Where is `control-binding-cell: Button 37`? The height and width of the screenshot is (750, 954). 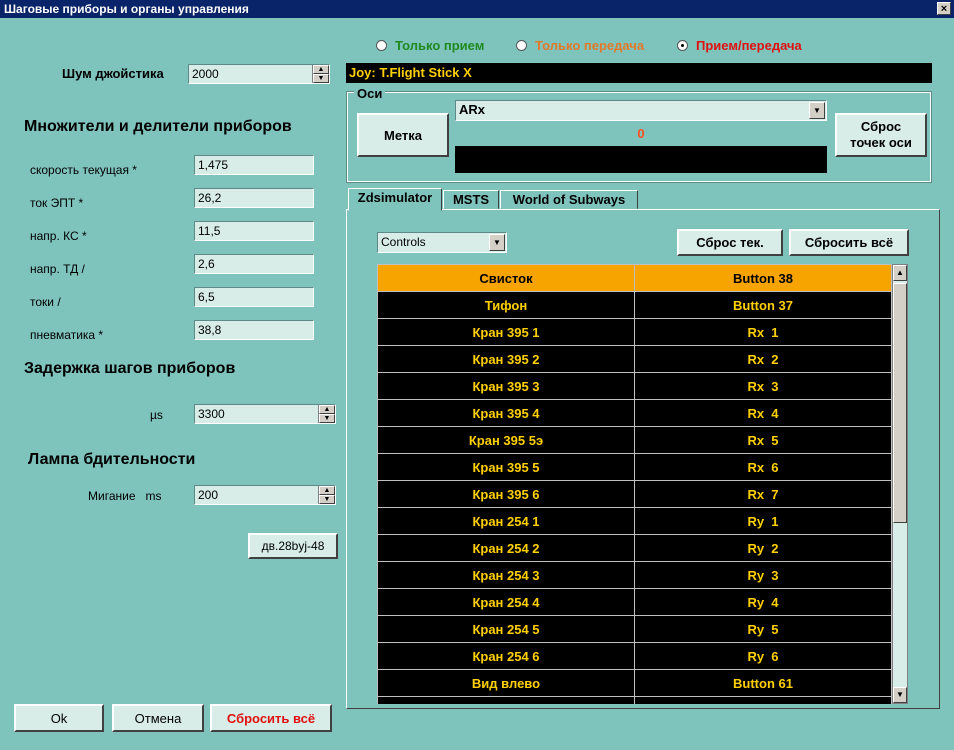
control-binding-cell: Button 37 is located at coordinates (763, 305).